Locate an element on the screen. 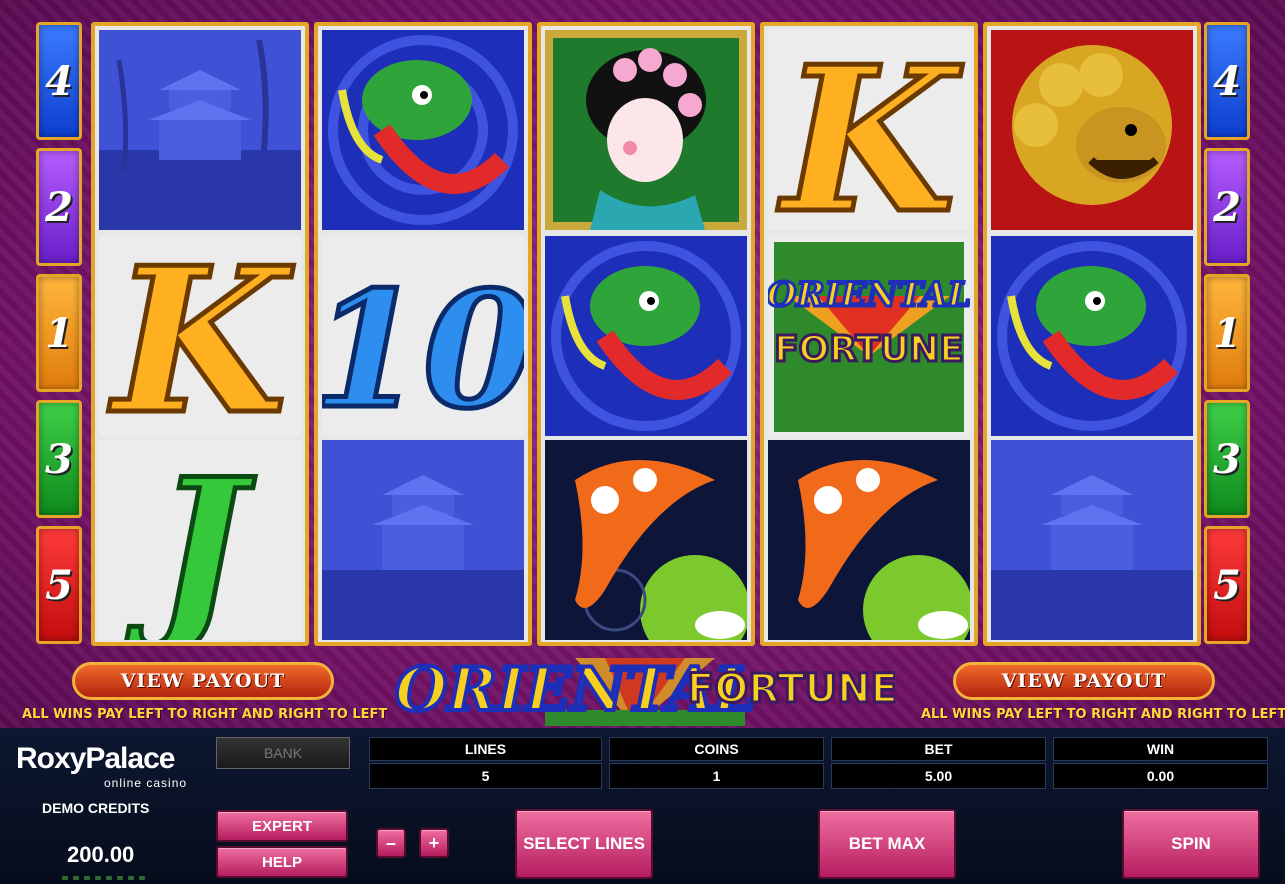  line-badge-1-right: 1 is located at coordinates (1227, 333).